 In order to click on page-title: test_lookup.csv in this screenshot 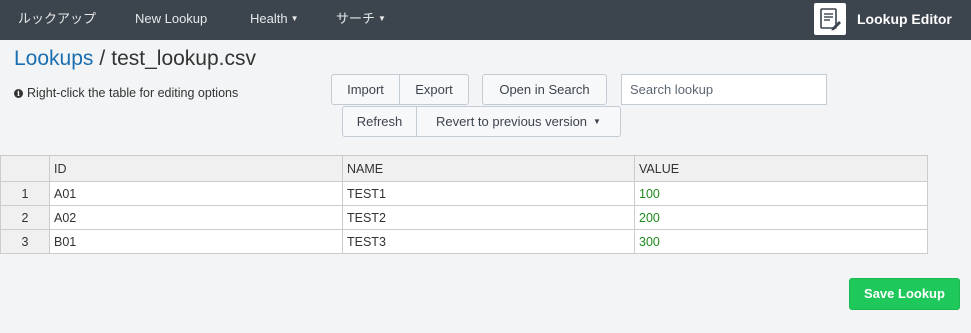, I will do `click(183, 58)`.